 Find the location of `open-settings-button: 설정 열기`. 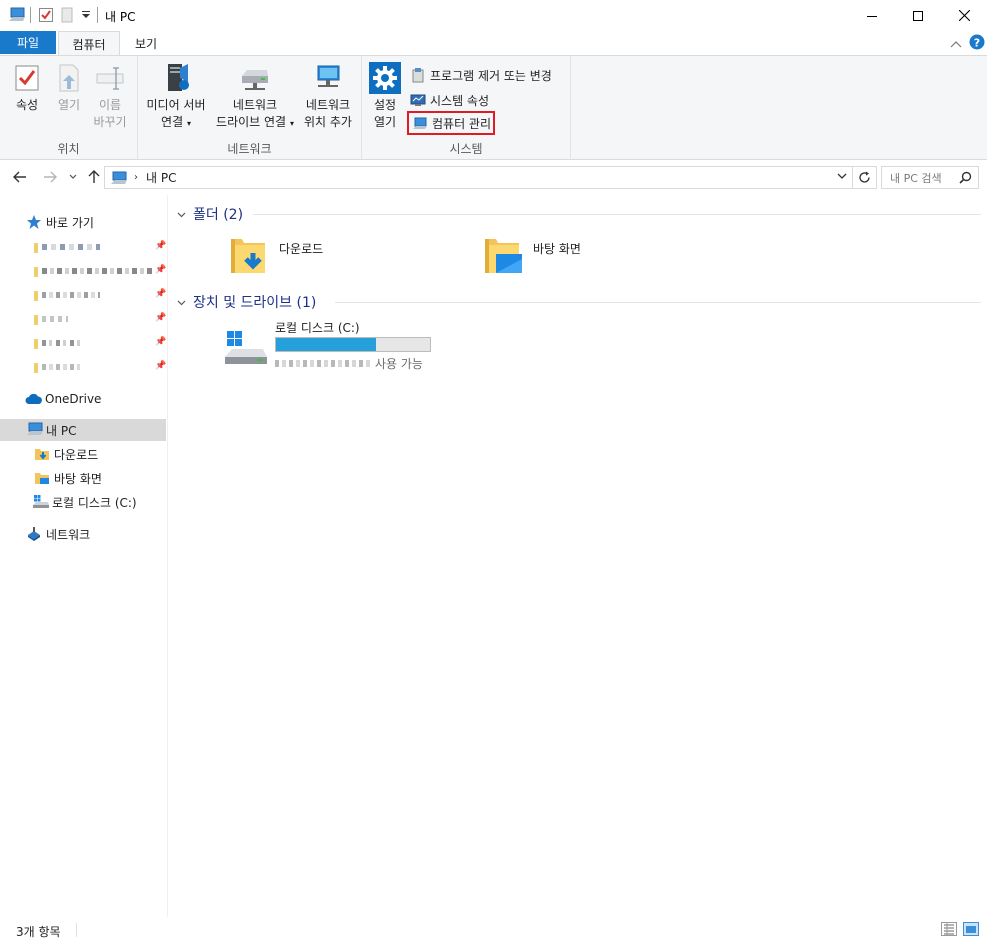

open-settings-button: 설정 열기 is located at coordinates (385, 96).